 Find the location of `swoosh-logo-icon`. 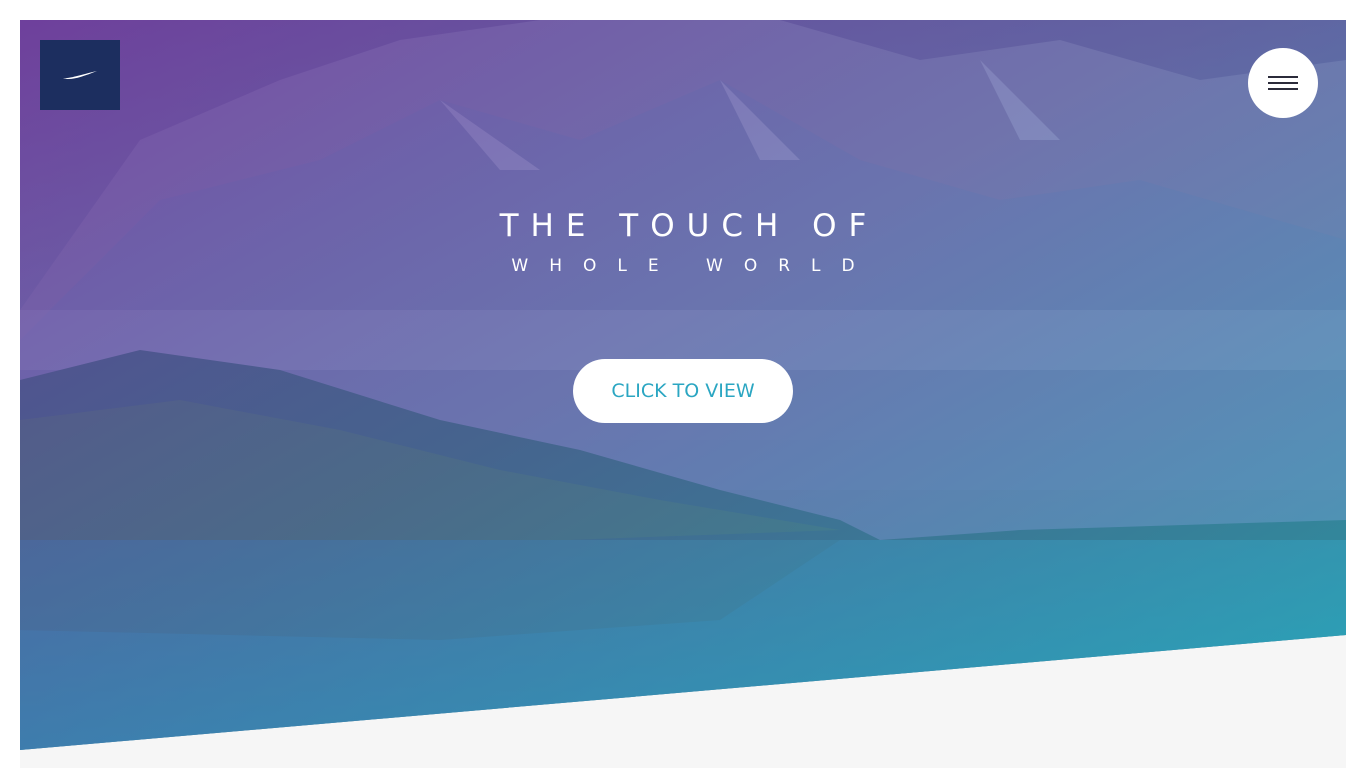

swoosh-logo-icon is located at coordinates (80, 75).